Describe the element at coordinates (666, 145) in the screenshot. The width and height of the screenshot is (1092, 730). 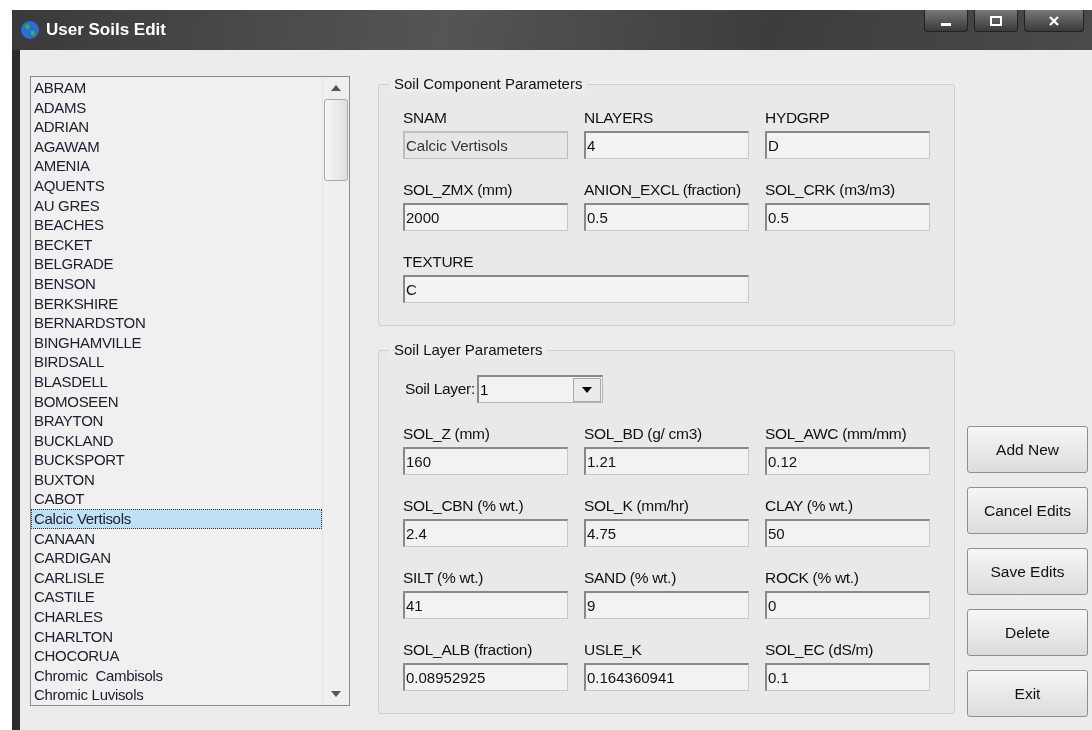
I see `input-field: 4` at that location.